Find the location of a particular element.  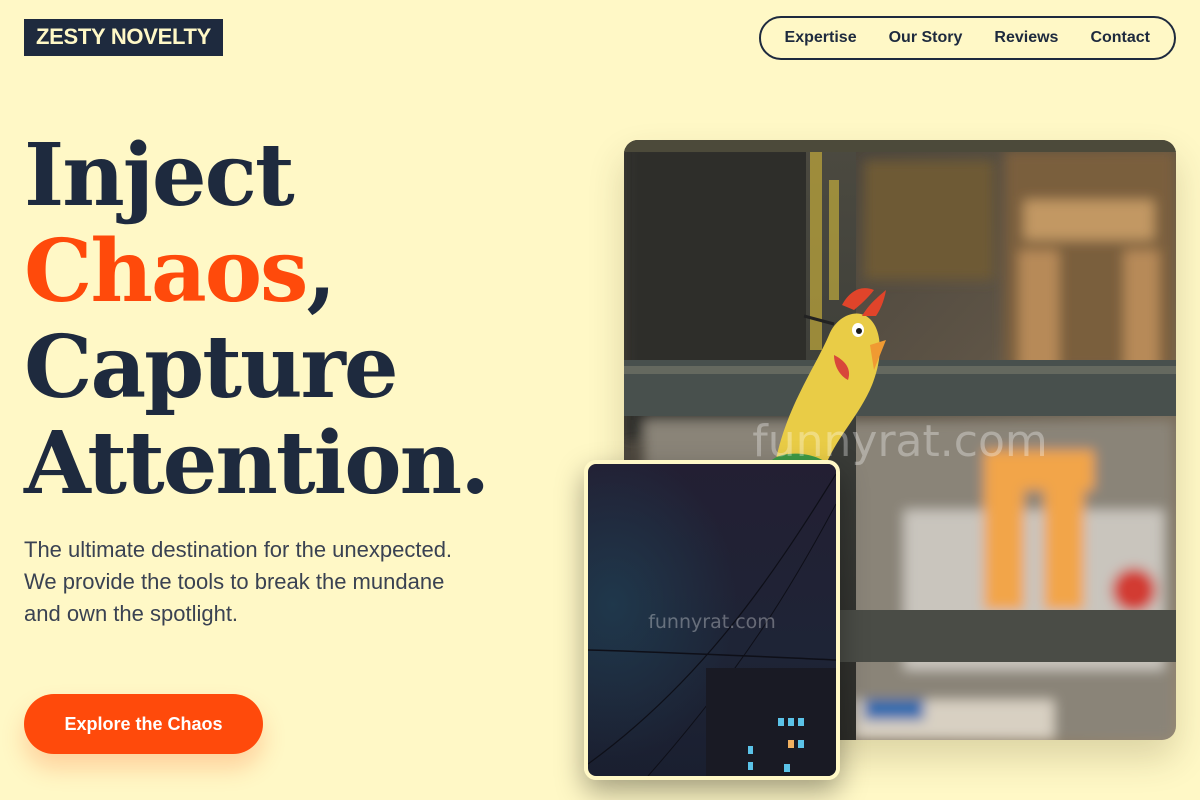

headline-line-1: Inject is located at coordinates (159, 175).